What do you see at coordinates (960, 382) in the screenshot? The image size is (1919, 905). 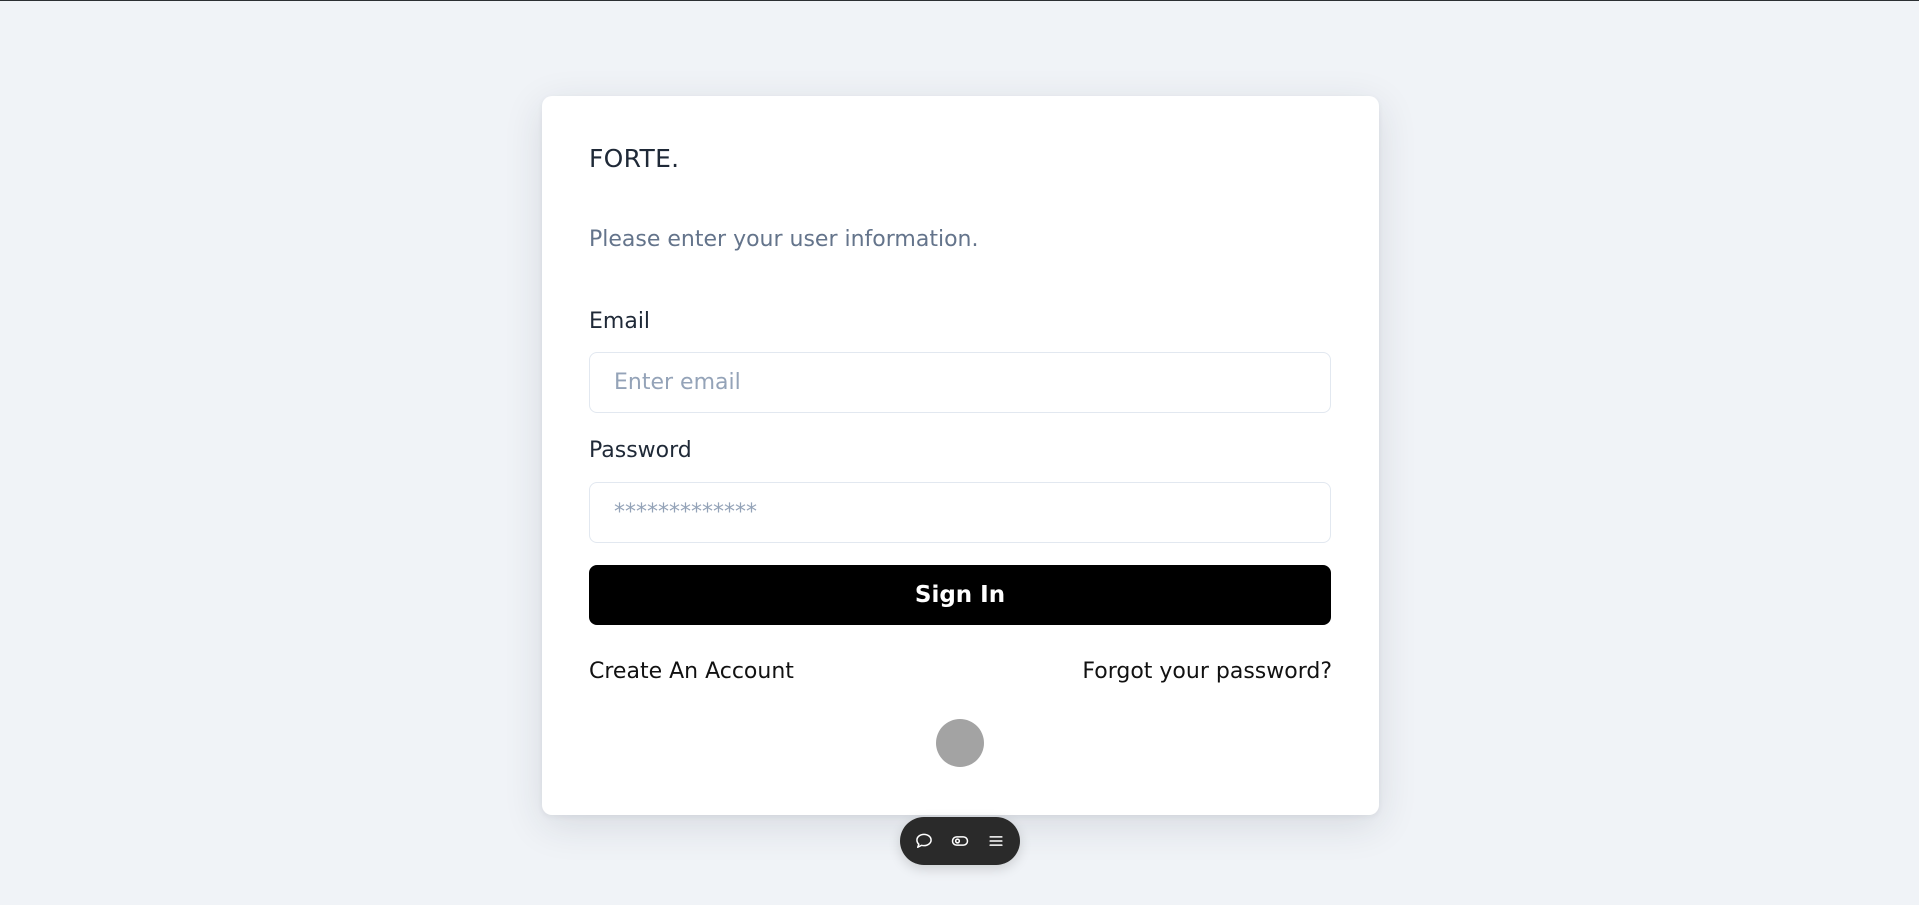 I see `email-input` at bounding box center [960, 382].